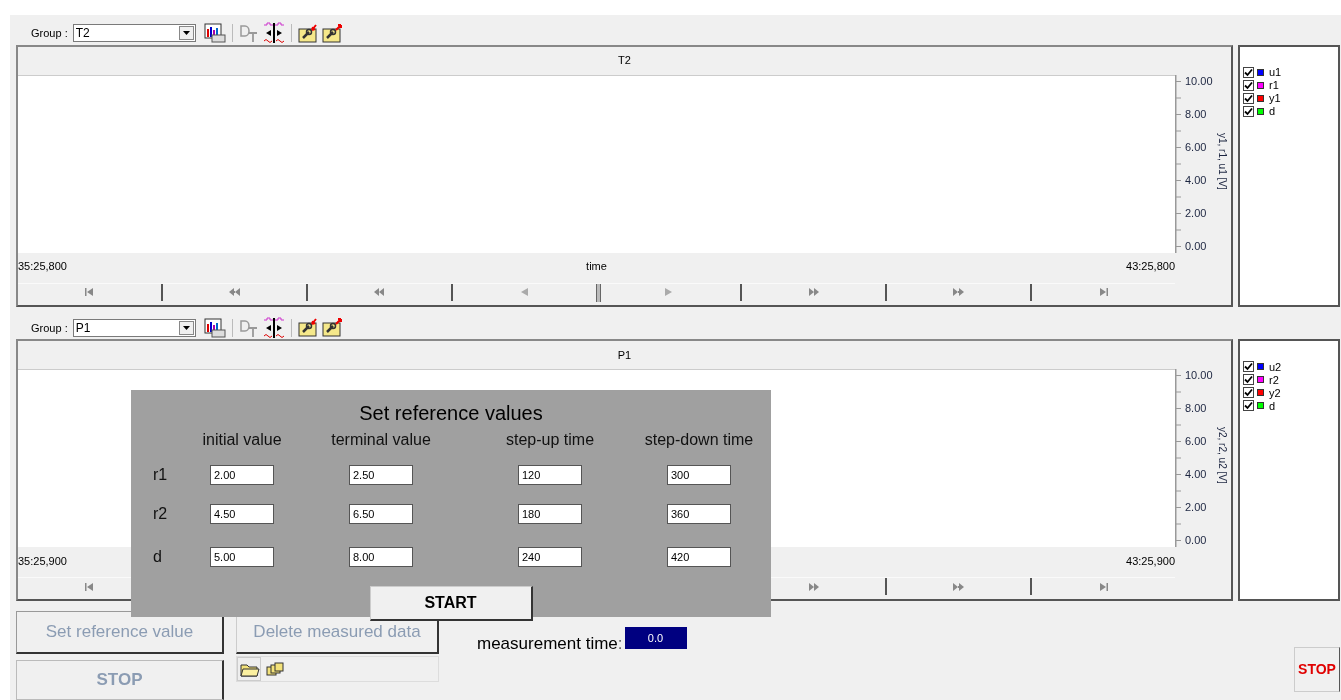 The image size is (1341, 700). What do you see at coordinates (1222, 455) in the screenshot?
I see `axis-label: y2, r2, u2 [V]` at bounding box center [1222, 455].